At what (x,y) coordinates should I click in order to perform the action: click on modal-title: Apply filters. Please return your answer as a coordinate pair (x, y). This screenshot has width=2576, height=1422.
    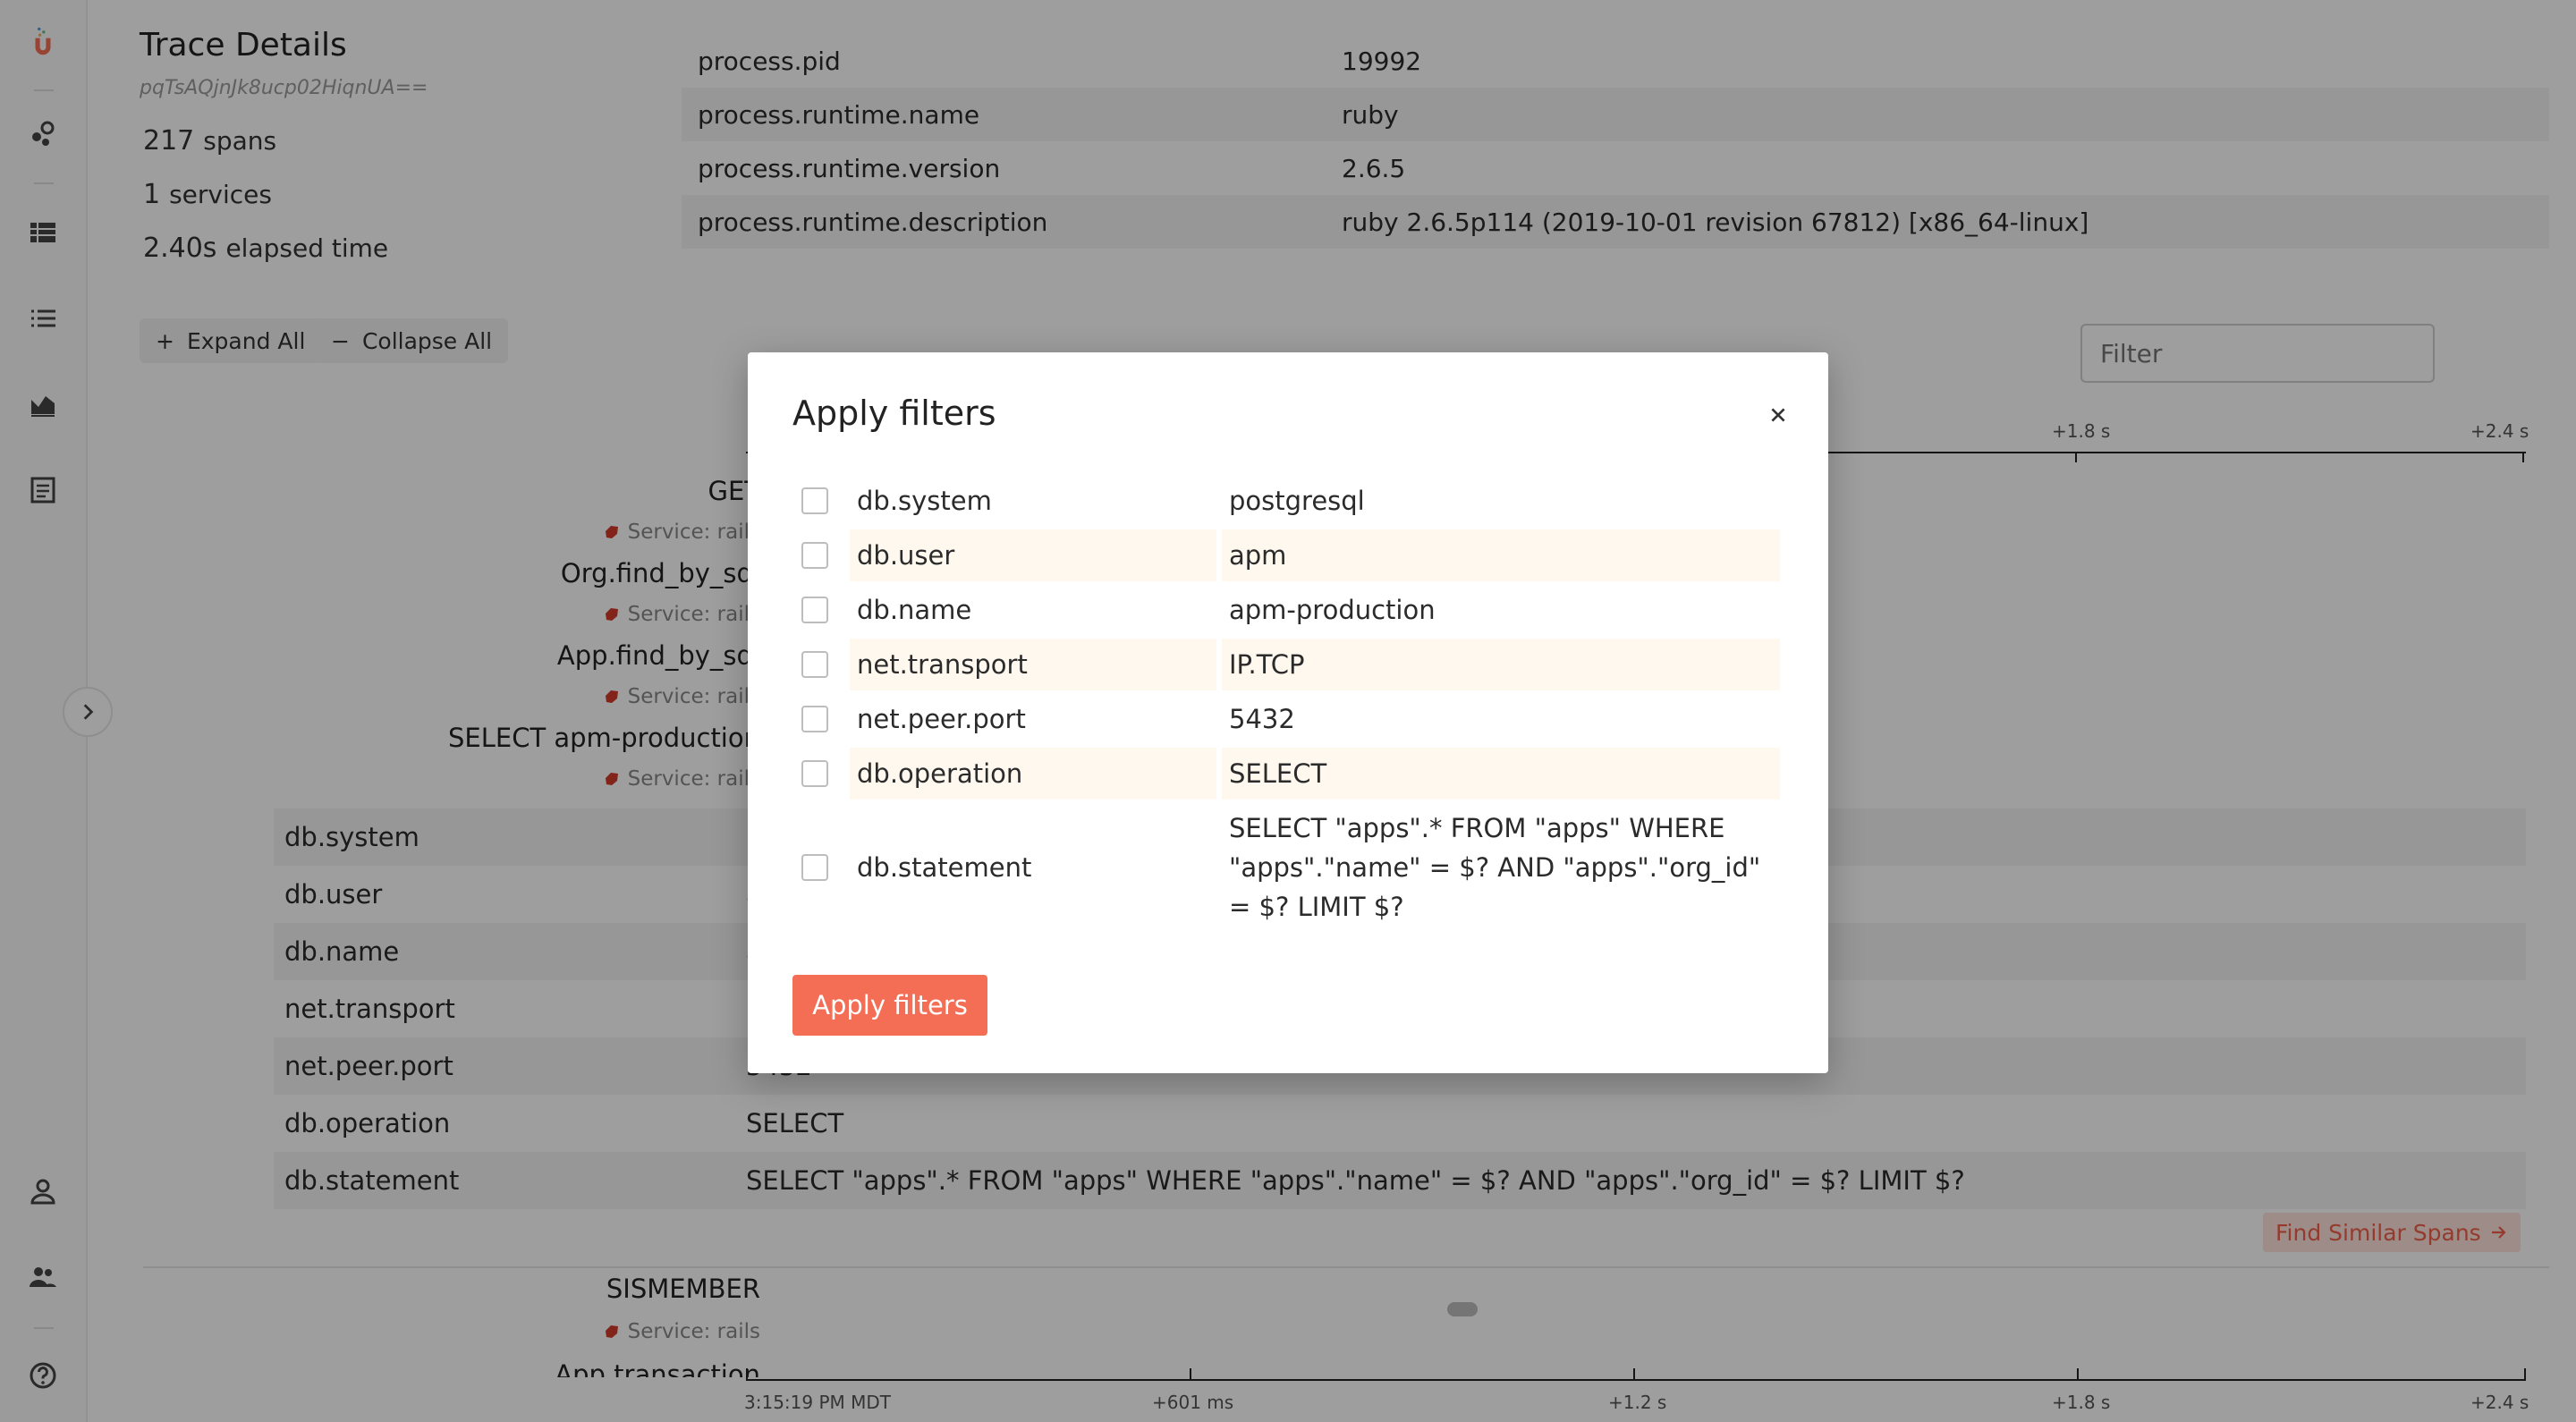
    Looking at the image, I should click on (894, 413).